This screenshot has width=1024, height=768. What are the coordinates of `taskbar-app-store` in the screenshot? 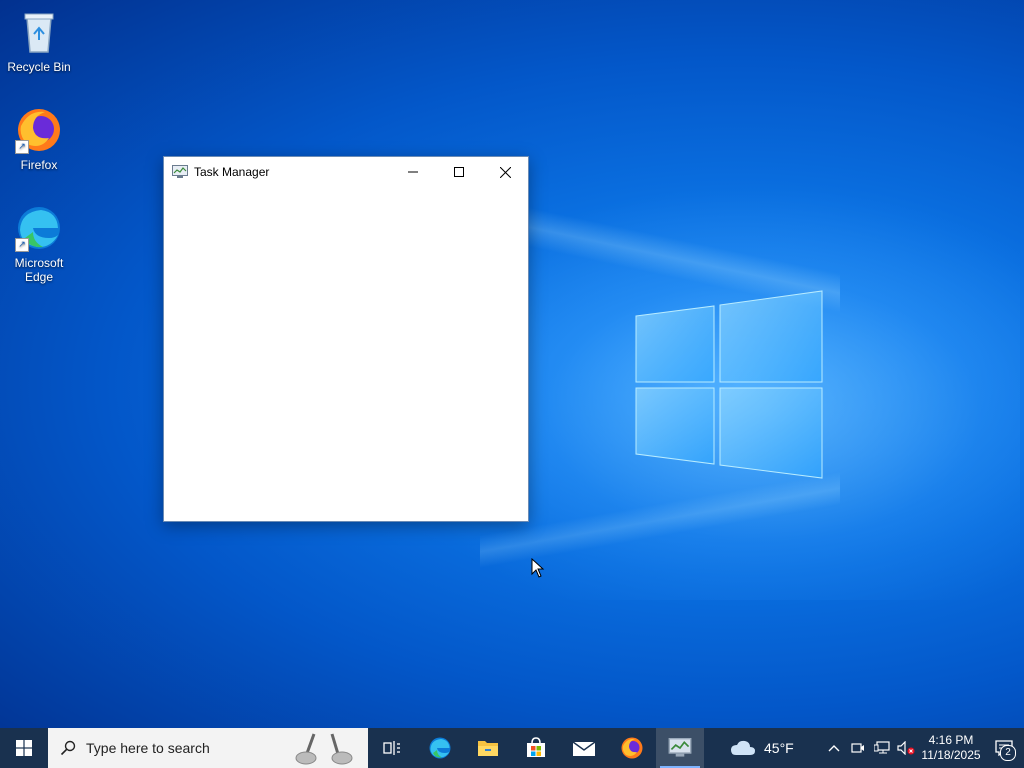 It's located at (536, 748).